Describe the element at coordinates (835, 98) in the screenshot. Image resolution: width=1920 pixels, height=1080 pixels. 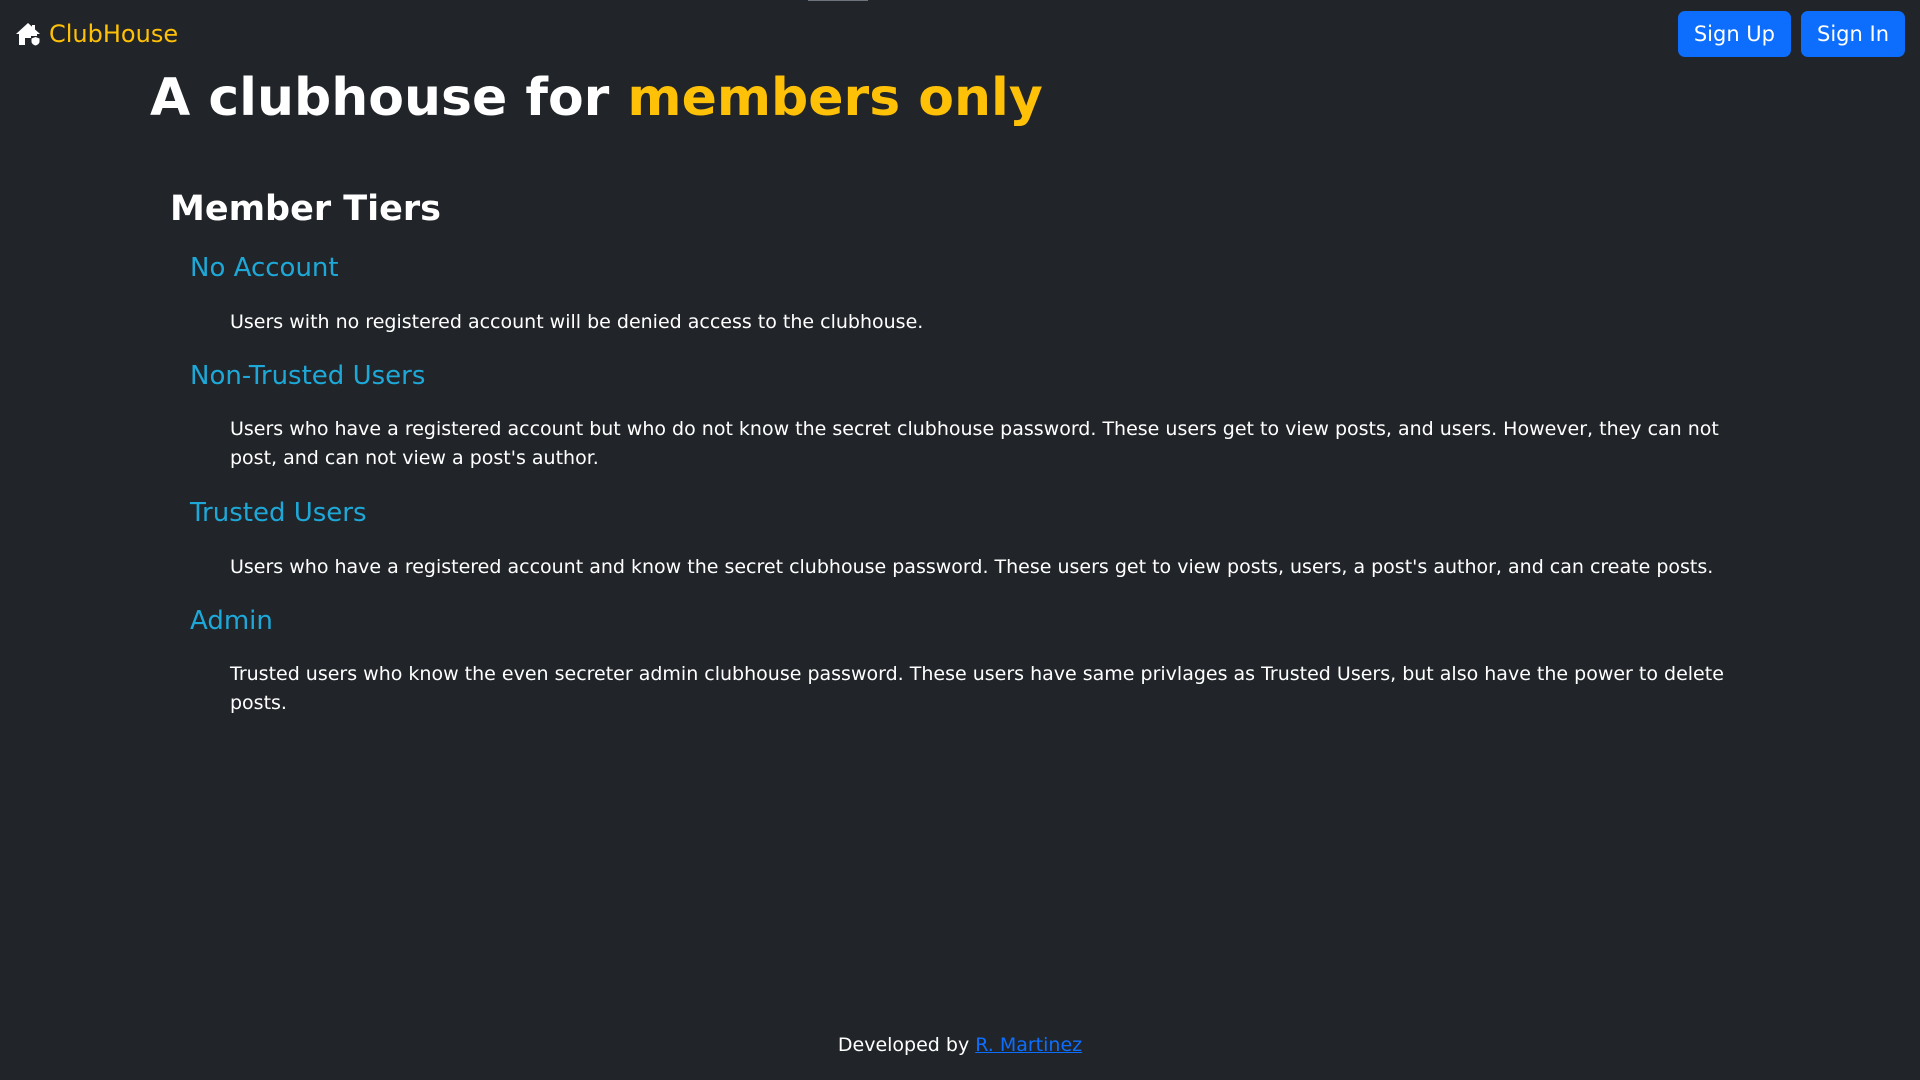
I see `hero-title-accent: members only` at that location.